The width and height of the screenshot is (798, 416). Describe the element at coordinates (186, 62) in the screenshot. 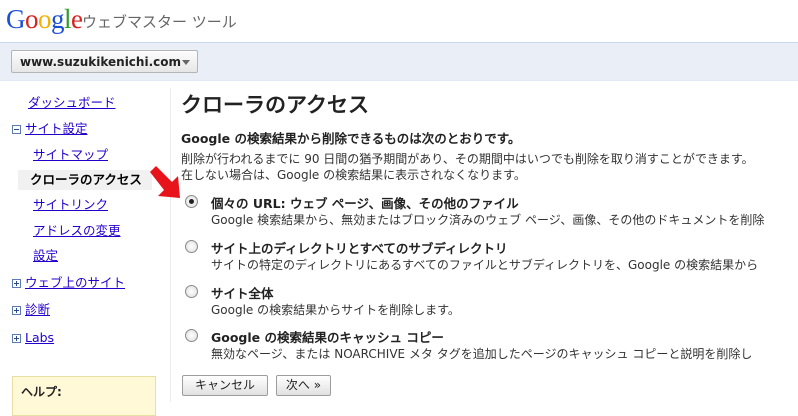

I see `chevron-down-icon` at that location.